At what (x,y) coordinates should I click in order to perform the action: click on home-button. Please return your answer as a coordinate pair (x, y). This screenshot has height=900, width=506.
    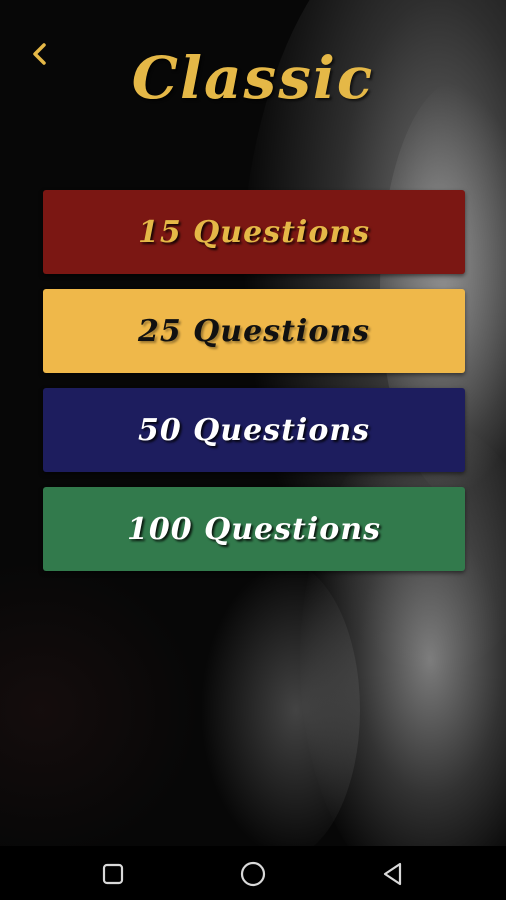
    Looking at the image, I should click on (253, 874).